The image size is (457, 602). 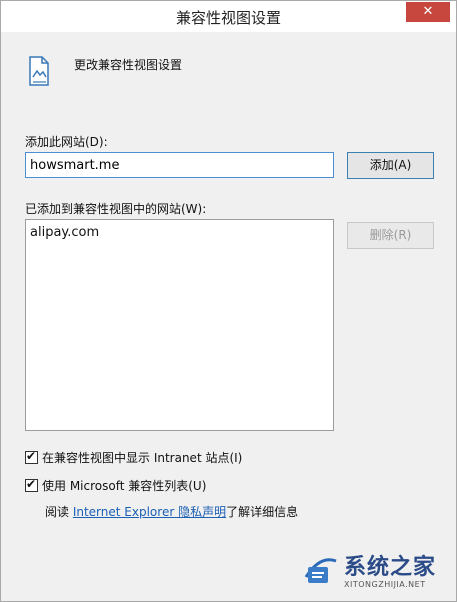 What do you see at coordinates (116, 209) in the screenshot?
I see `site-list-label: 已添加到兼容性视图中的网站(W):` at bounding box center [116, 209].